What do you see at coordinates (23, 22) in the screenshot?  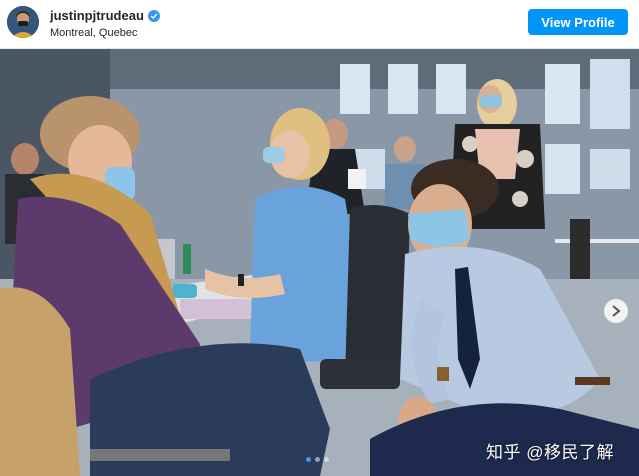 I see `profile-avatar` at bounding box center [23, 22].